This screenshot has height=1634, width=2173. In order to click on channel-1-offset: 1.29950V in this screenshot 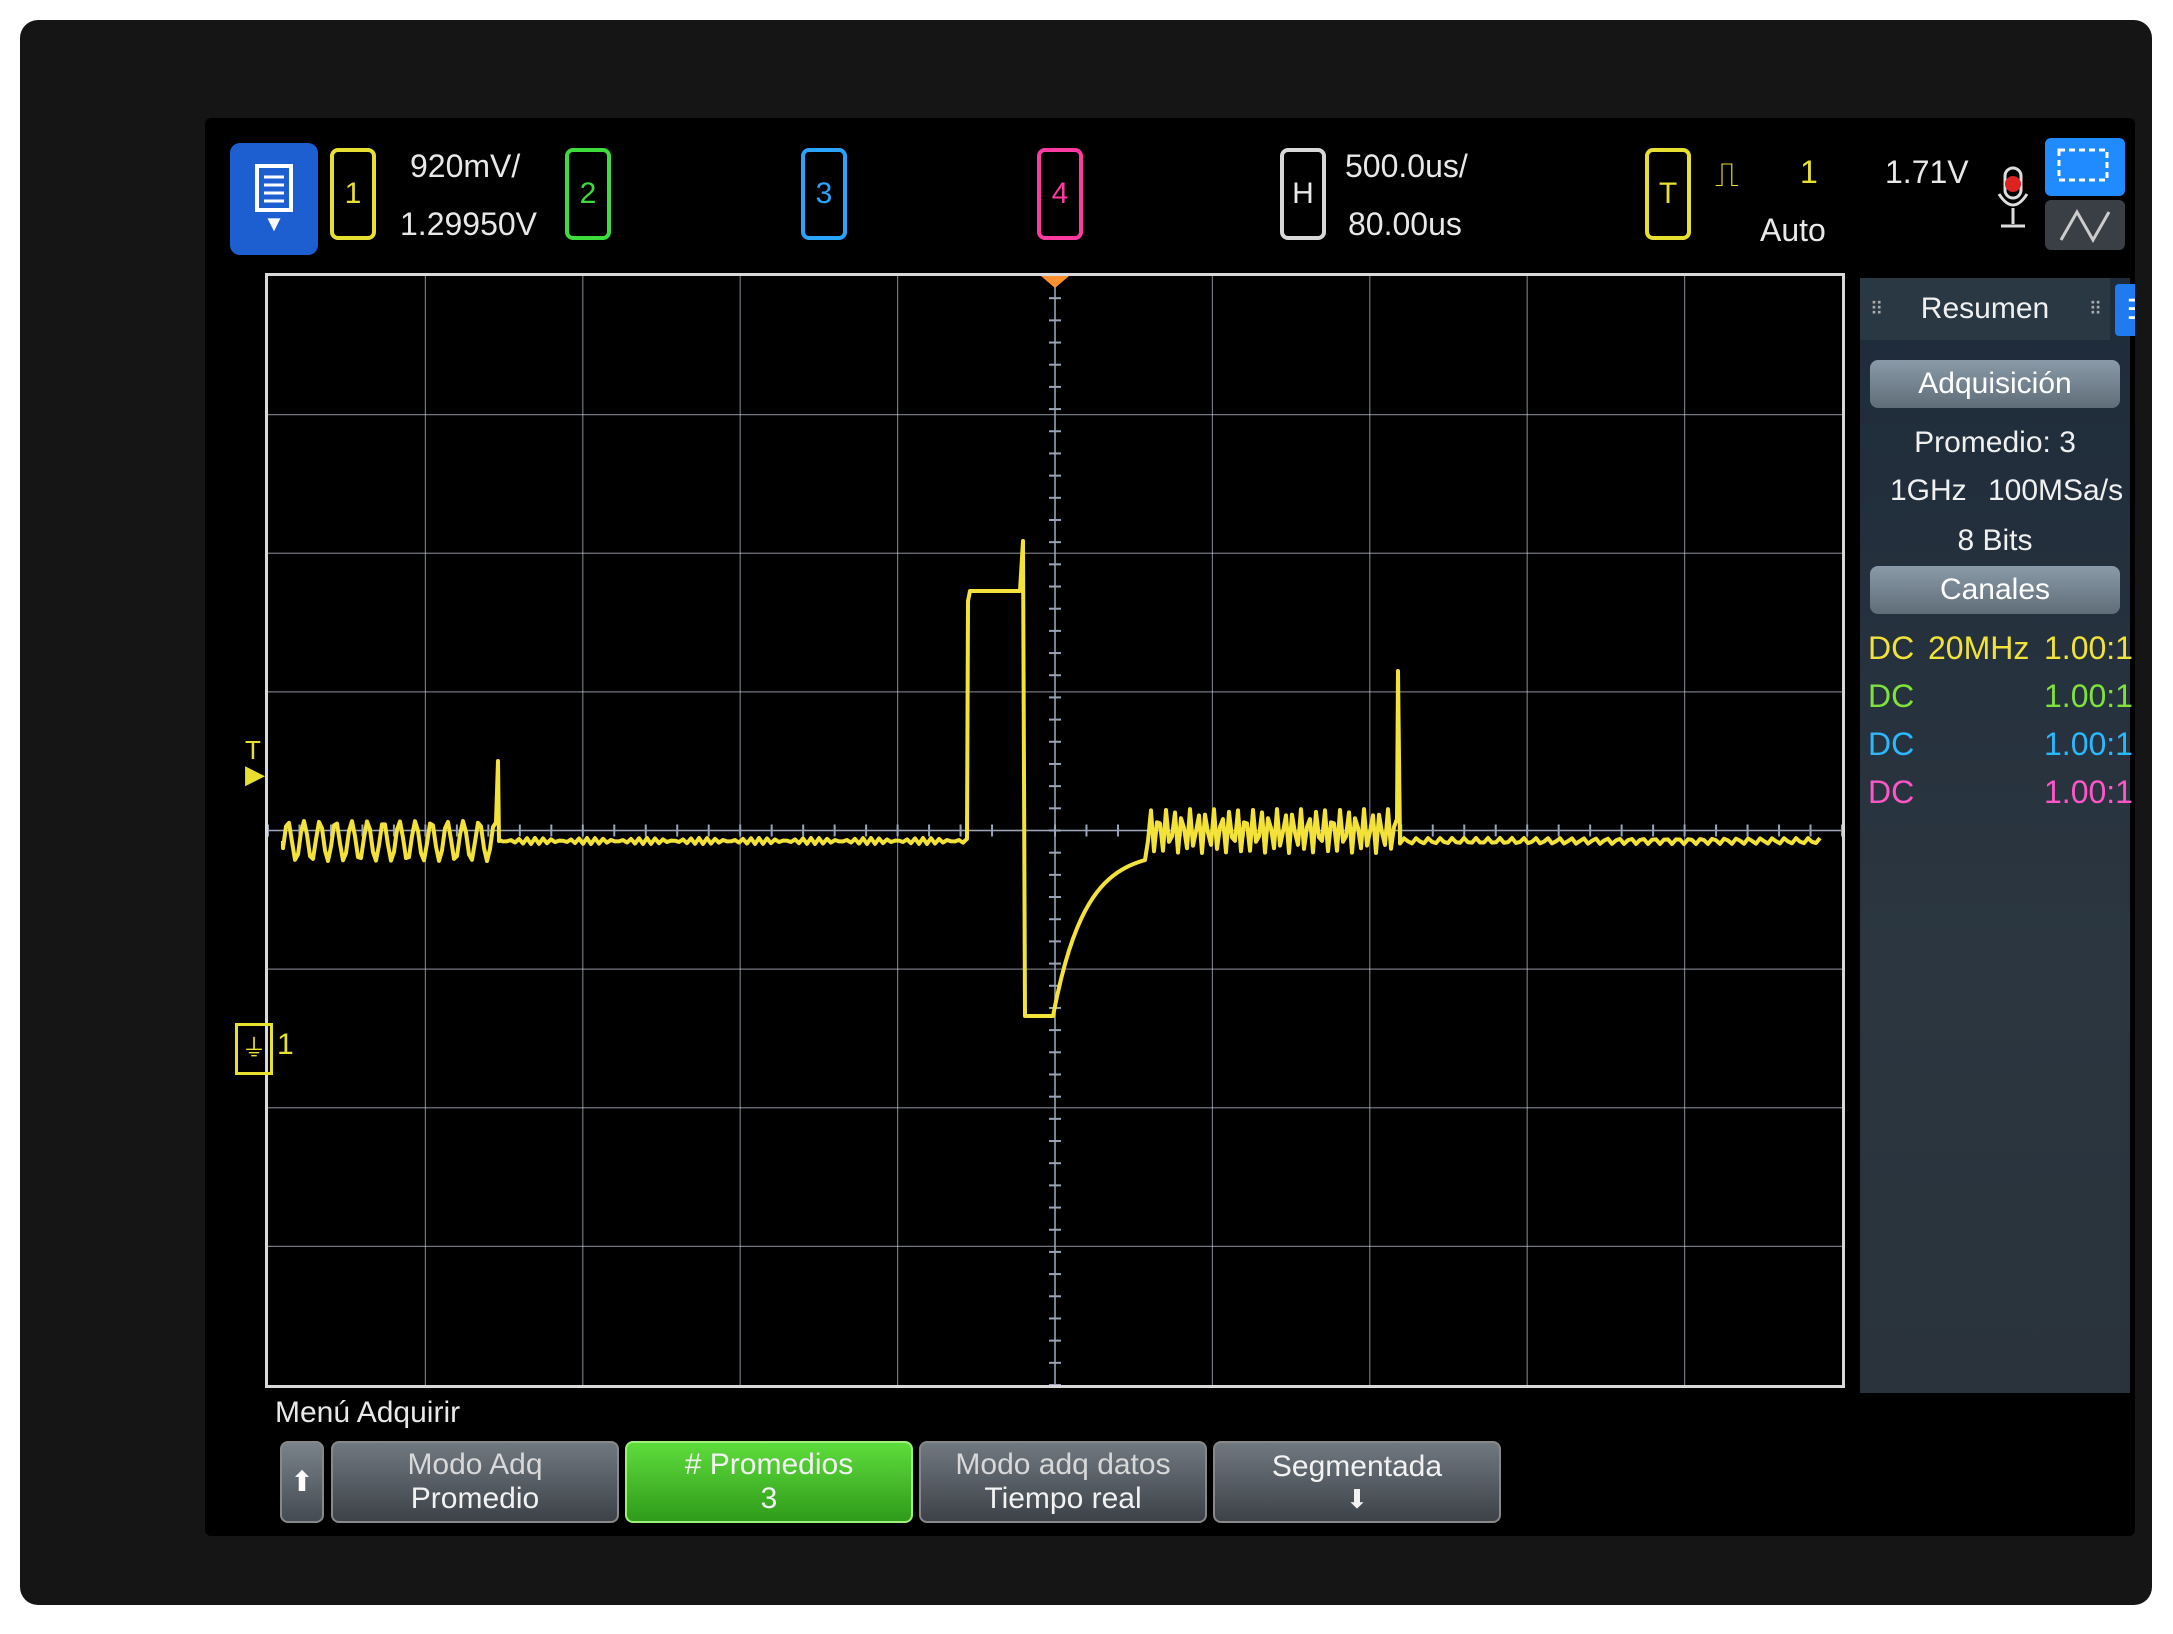, I will do `click(469, 224)`.